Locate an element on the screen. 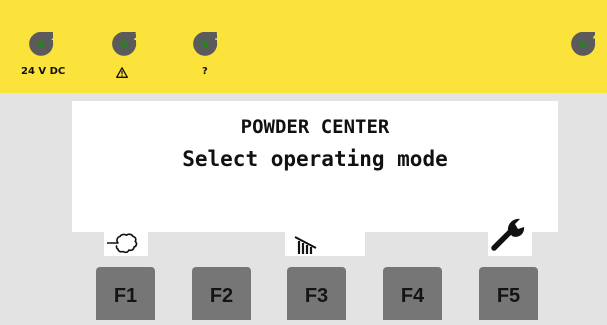 The width and height of the screenshot is (607, 325). f4-key: F4 is located at coordinates (412, 293).